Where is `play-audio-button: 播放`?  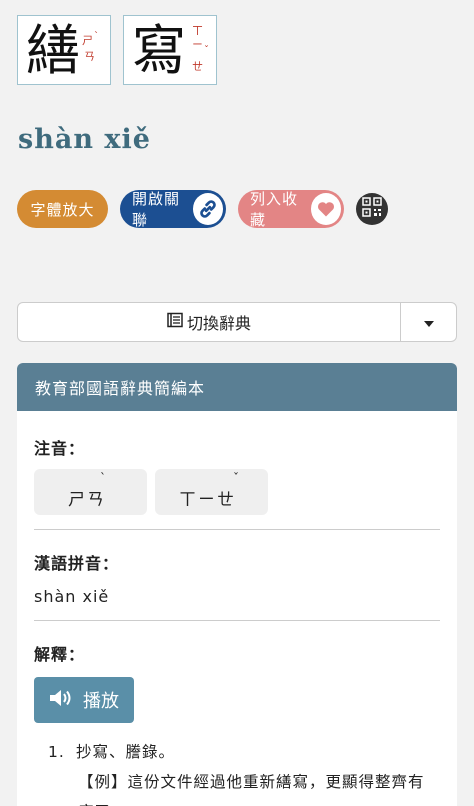
play-audio-button: 播放 is located at coordinates (84, 700).